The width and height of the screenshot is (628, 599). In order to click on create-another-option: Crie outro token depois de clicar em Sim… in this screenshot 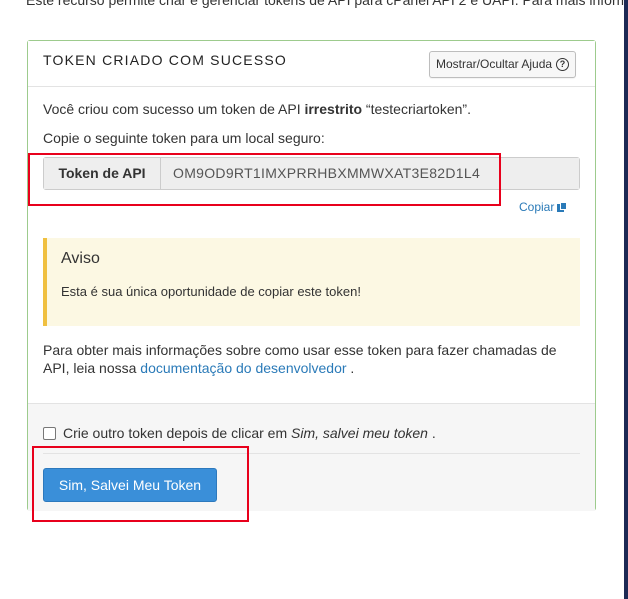, I will do `click(239, 433)`.